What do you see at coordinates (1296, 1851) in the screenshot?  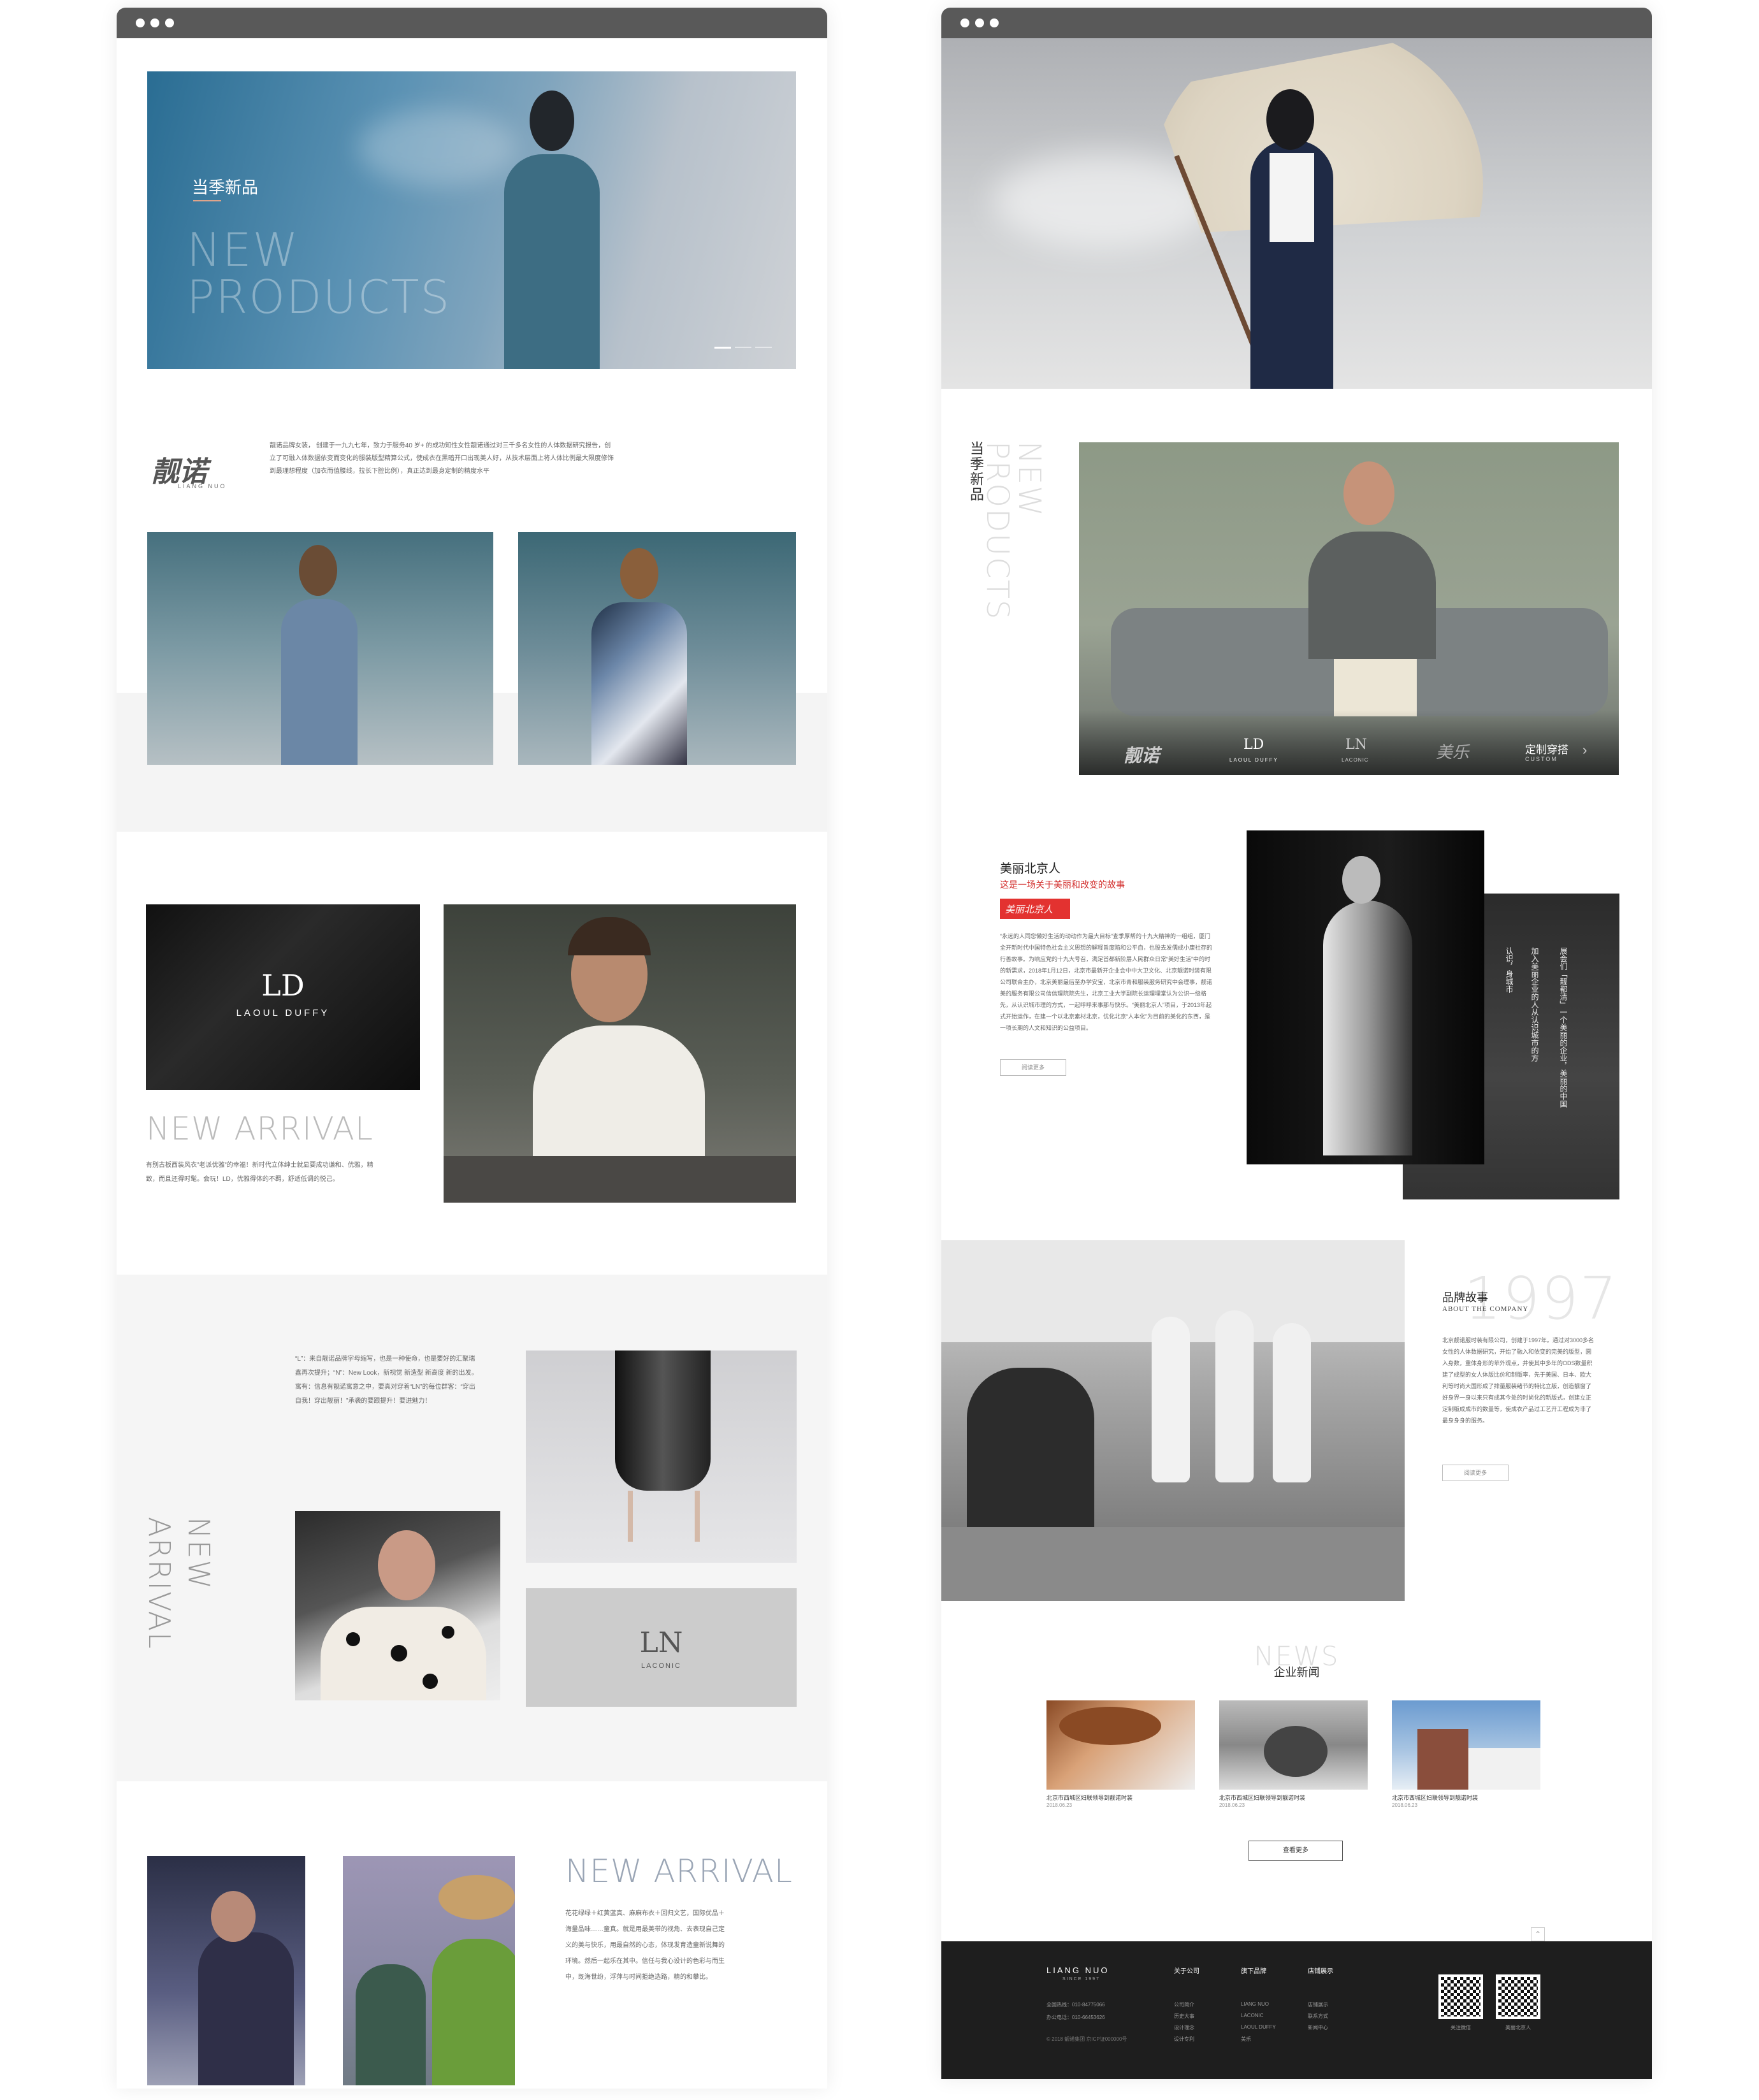 I see `view-more-news-button: 查看更多` at bounding box center [1296, 1851].